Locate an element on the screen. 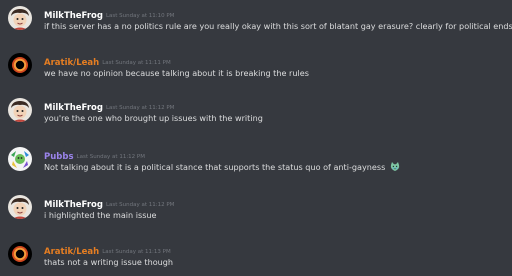 The width and height of the screenshot is (512, 276). message-header: MilkTheFrog Last Sunday at 11:10 PM is located at coordinates (109, 13).